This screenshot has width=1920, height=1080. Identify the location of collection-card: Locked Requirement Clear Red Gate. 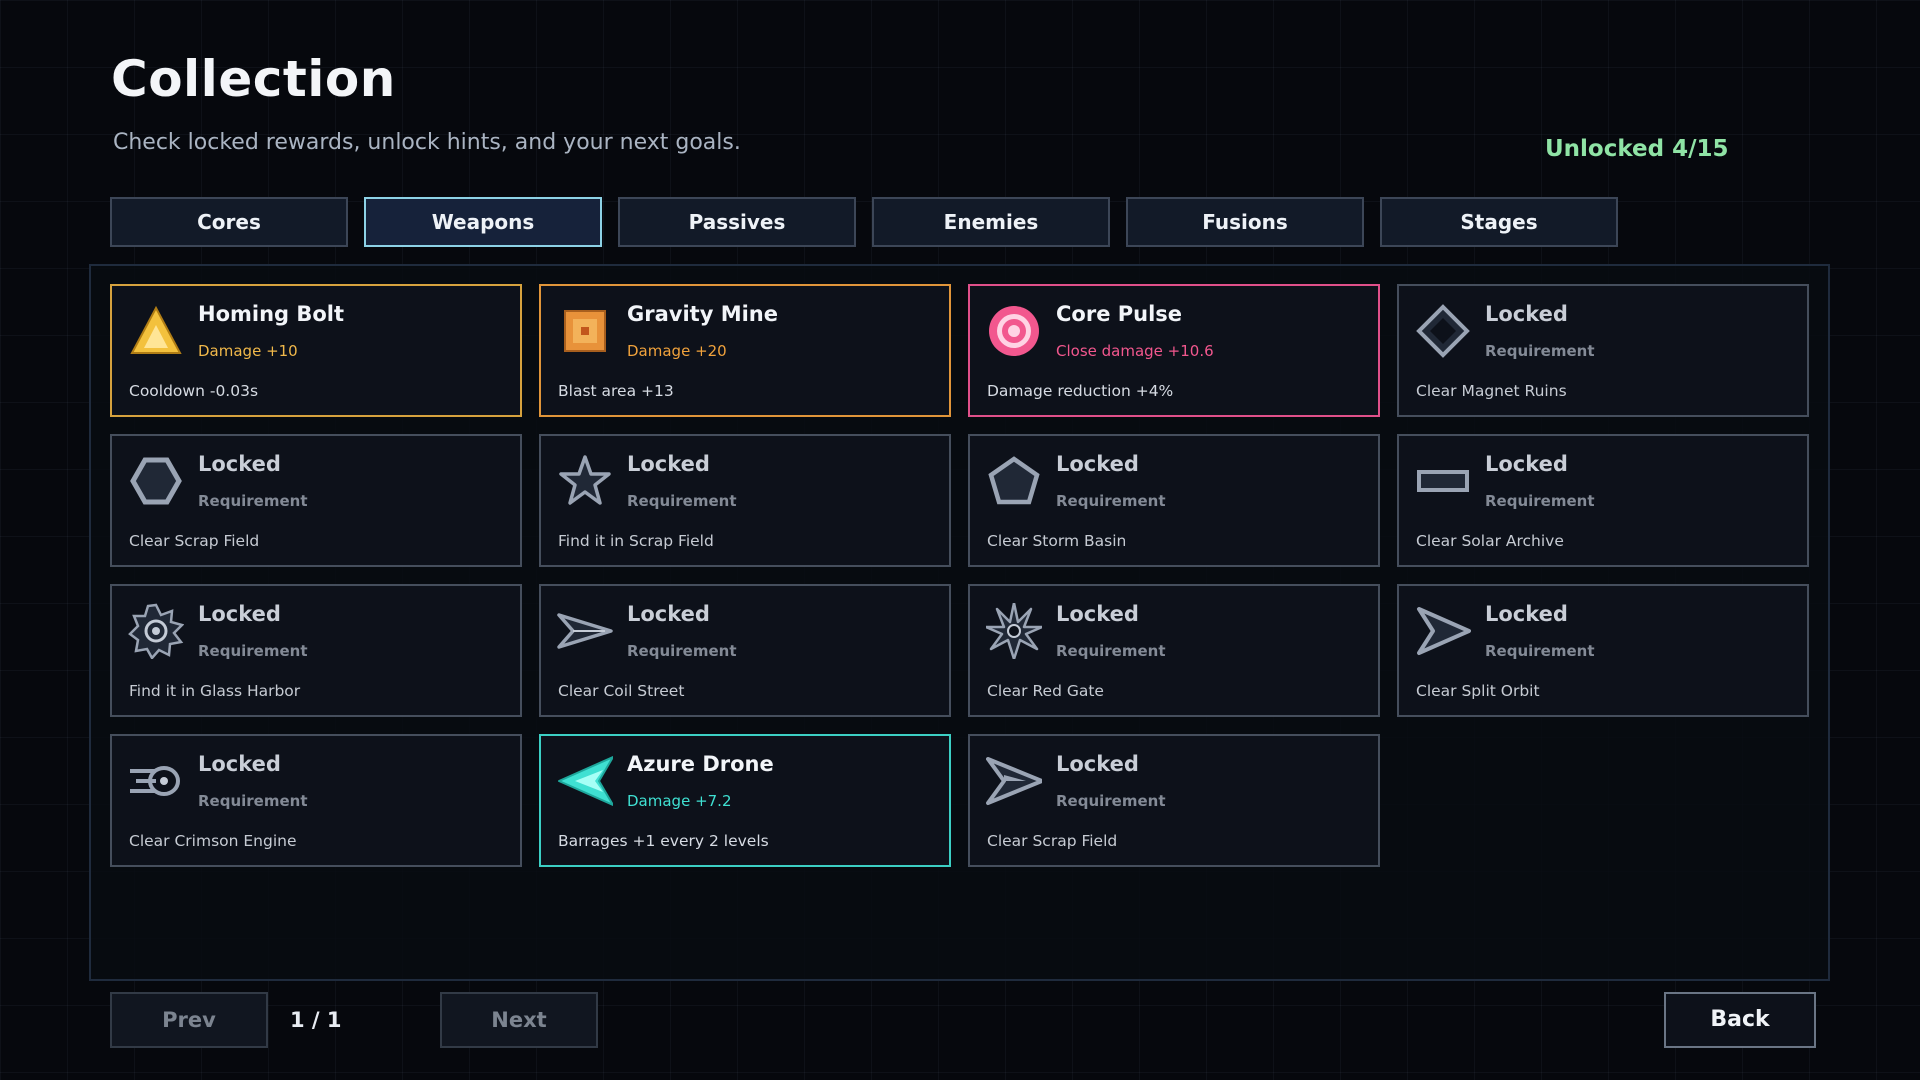
(1174, 650).